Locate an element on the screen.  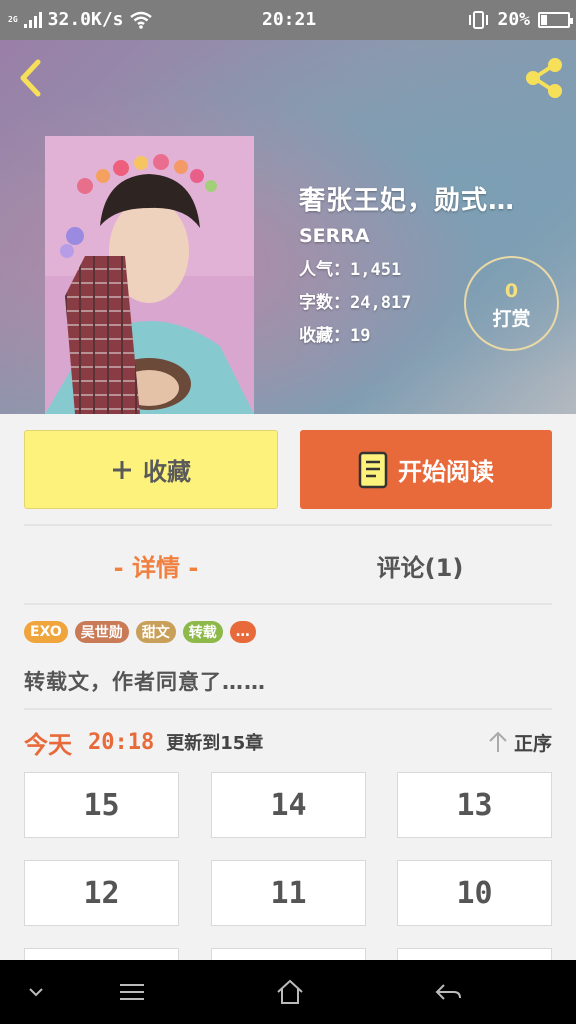
share-icon is located at coordinates (544, 78).